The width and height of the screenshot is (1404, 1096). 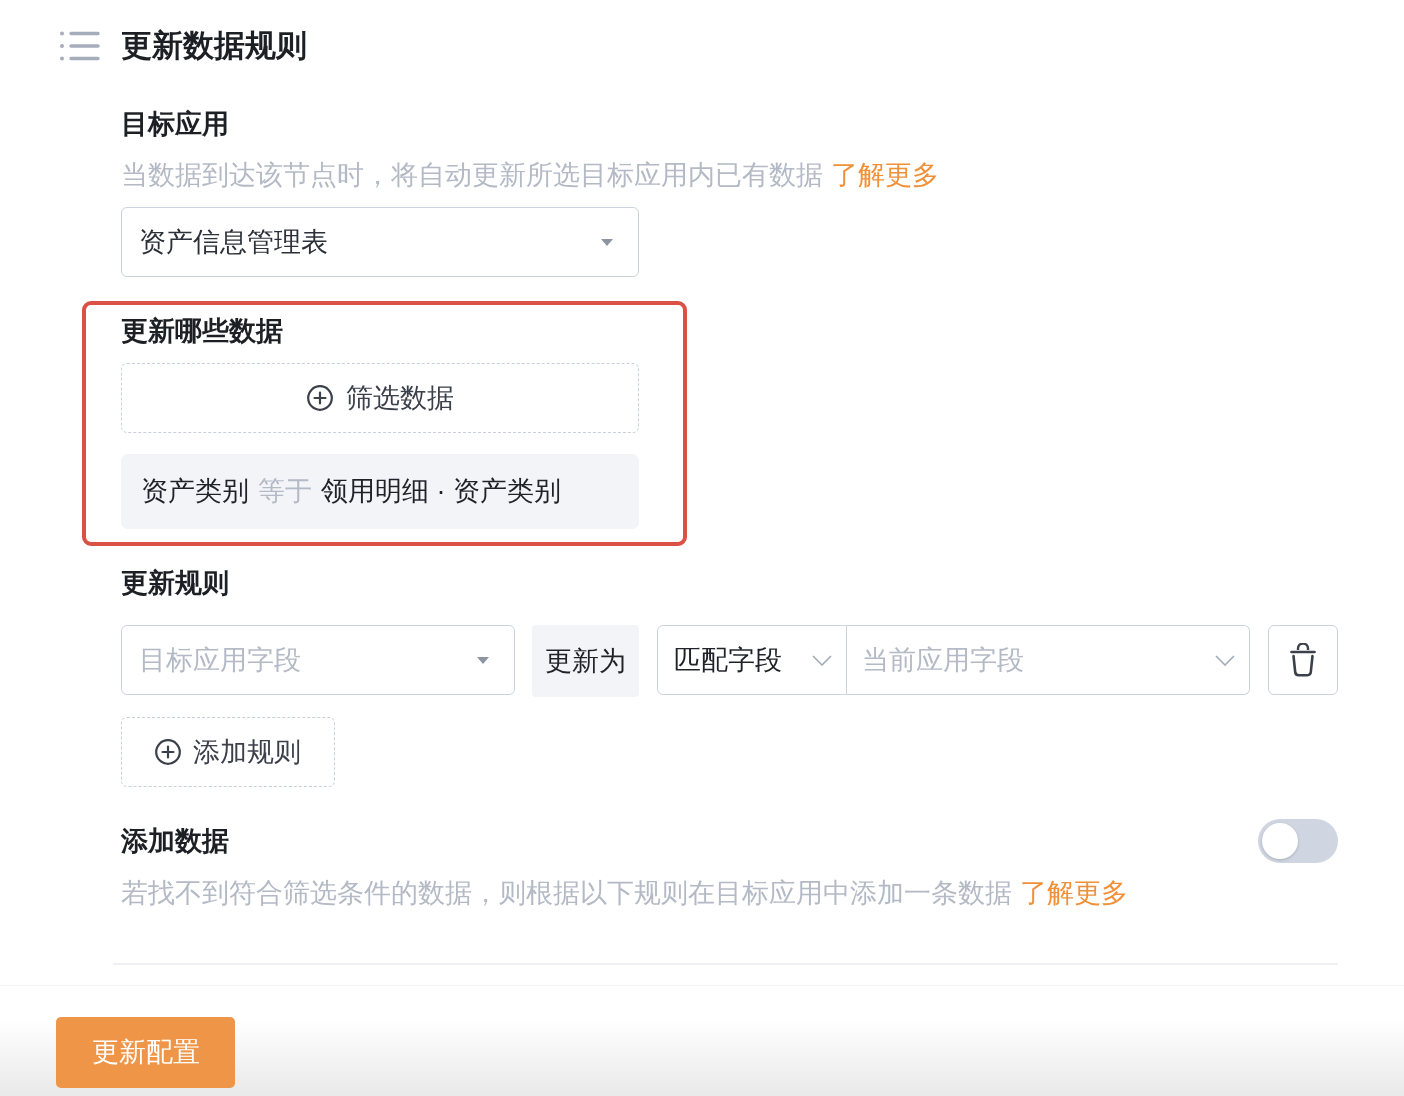 What do you see at coordinates (752, 660) in the screenshot?
I see `field-mode-select: 匹配字段` at bounding box center [752, 660].